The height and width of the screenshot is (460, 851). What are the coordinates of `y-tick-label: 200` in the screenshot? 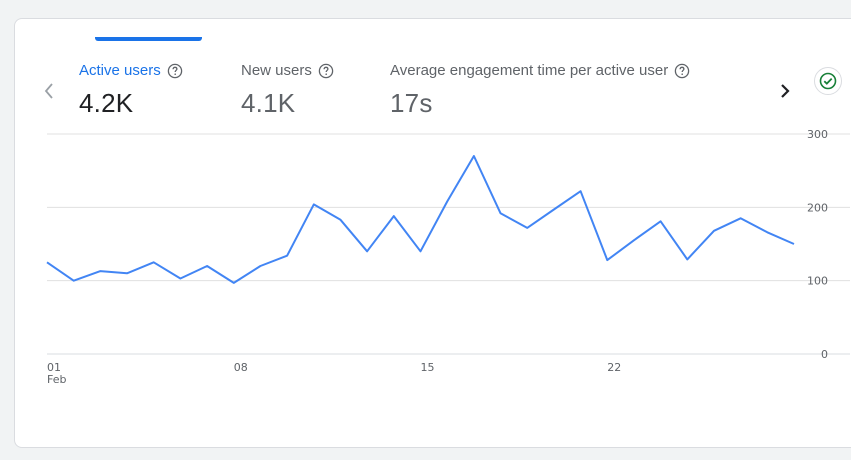 It's located at (817, 207).